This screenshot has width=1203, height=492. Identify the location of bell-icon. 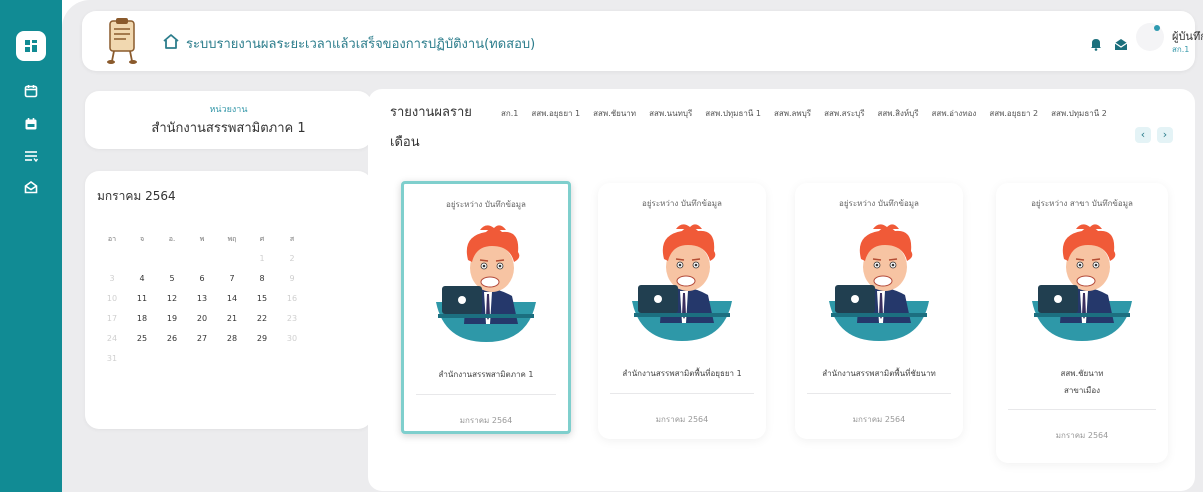
(1096, 43).